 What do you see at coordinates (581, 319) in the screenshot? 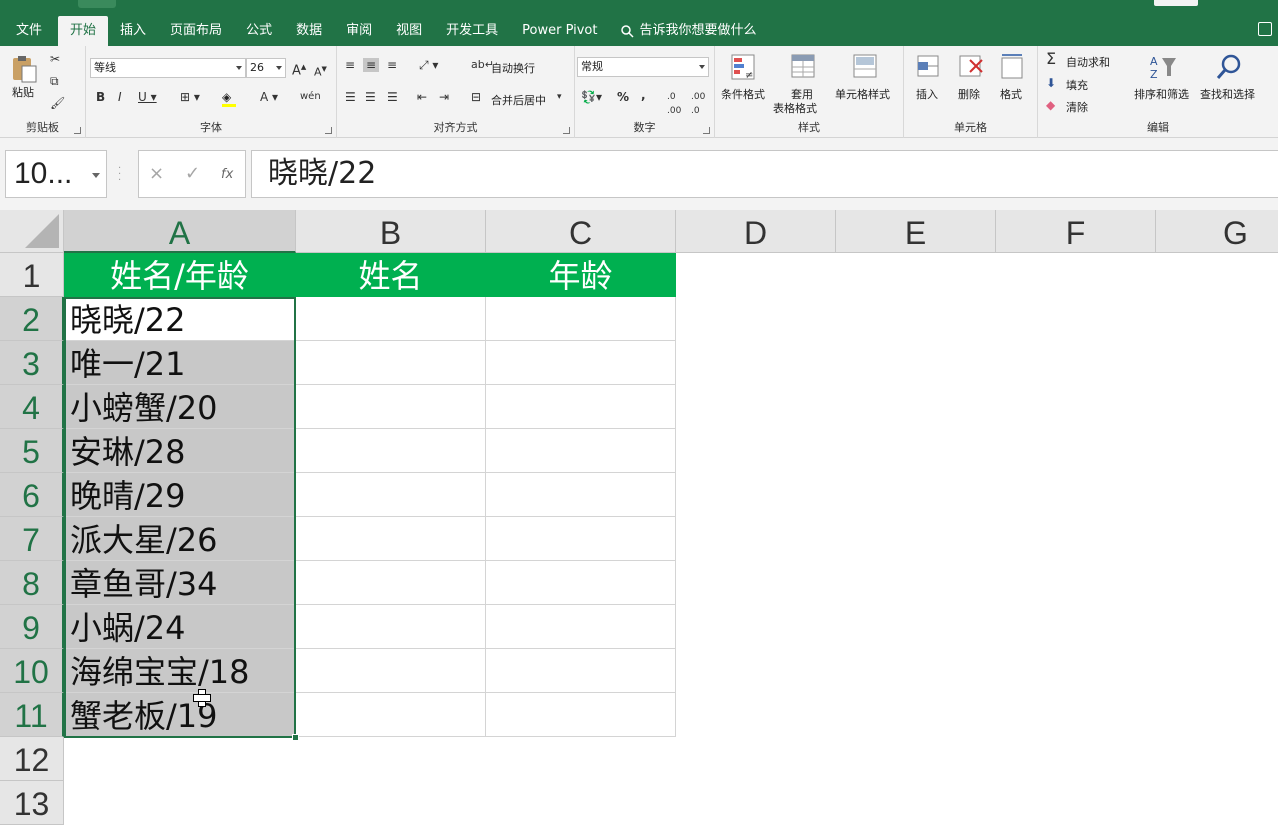
I see `cell-c2` at bounding box center [581, 319].